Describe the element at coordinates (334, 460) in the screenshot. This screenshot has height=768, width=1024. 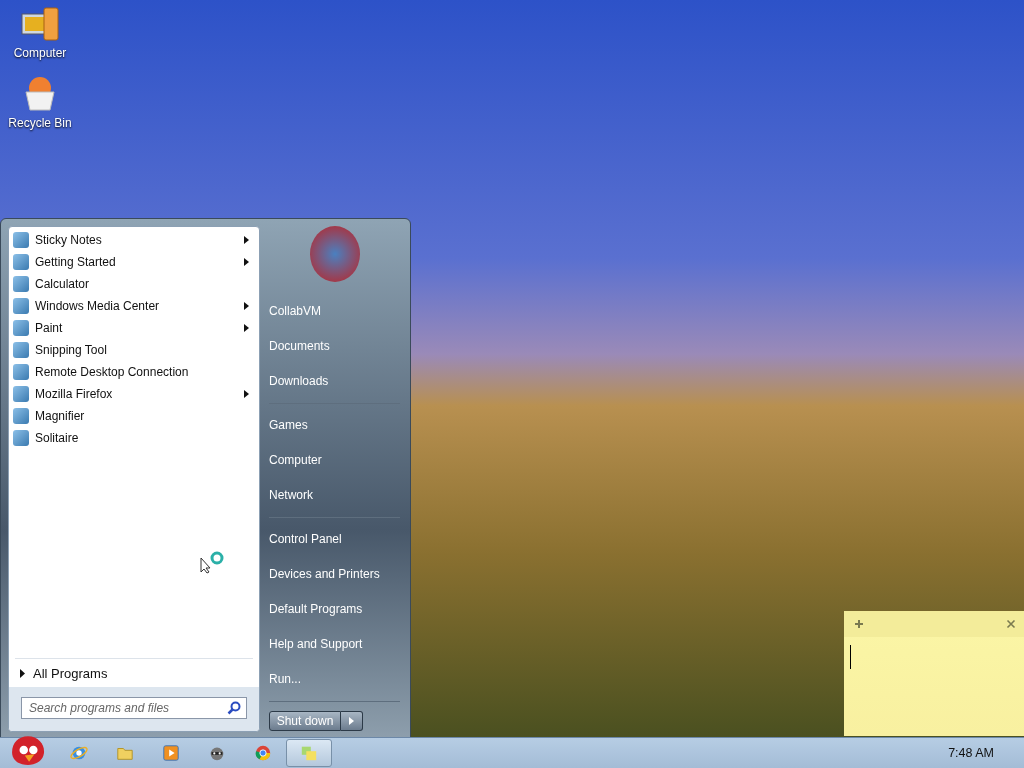
I see `menu-place-item: Computer` at that location.